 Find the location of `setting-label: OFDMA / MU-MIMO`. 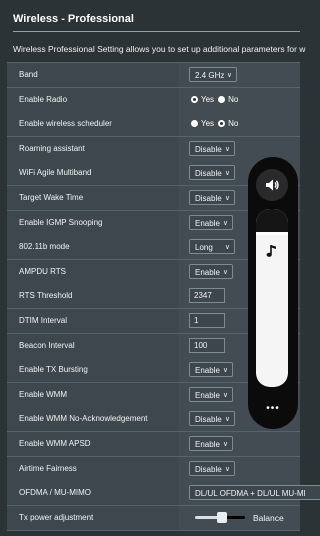

setting-label: OFDMA / MU-MIMO is located at coordinates (93, 493).